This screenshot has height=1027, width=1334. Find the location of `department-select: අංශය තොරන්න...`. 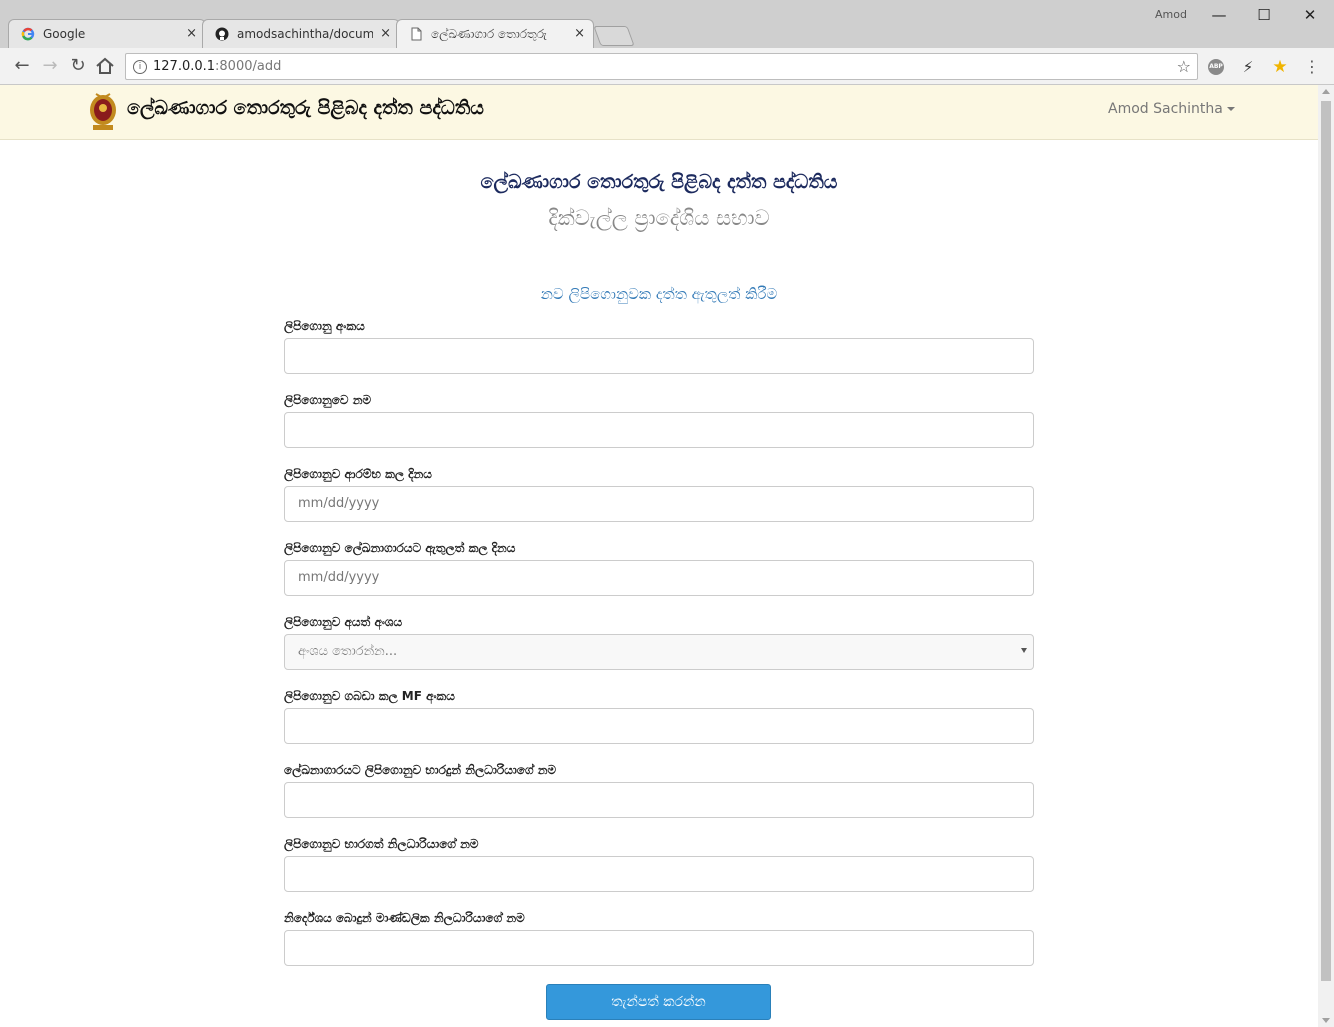

department-select: අංශය තොරන්න... is located at coordinates (659, 652).